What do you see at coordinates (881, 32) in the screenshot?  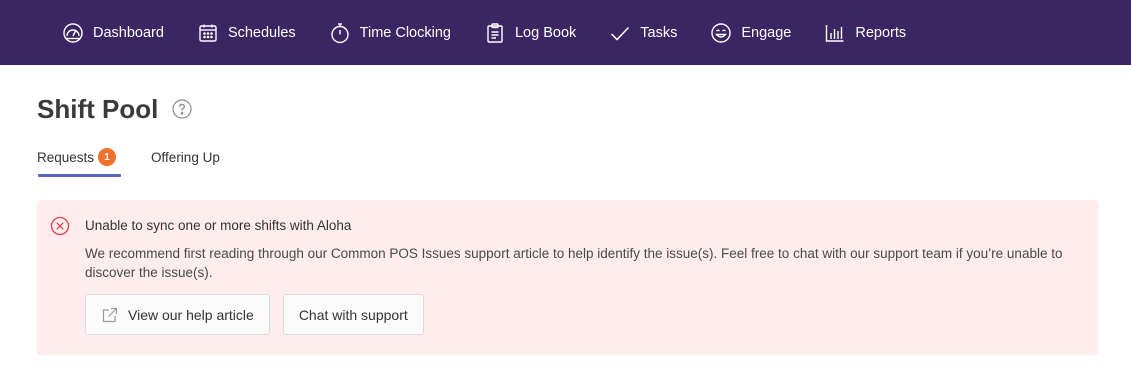 I see `nav-reports-label: Reports` at bounding box center [881, 32].